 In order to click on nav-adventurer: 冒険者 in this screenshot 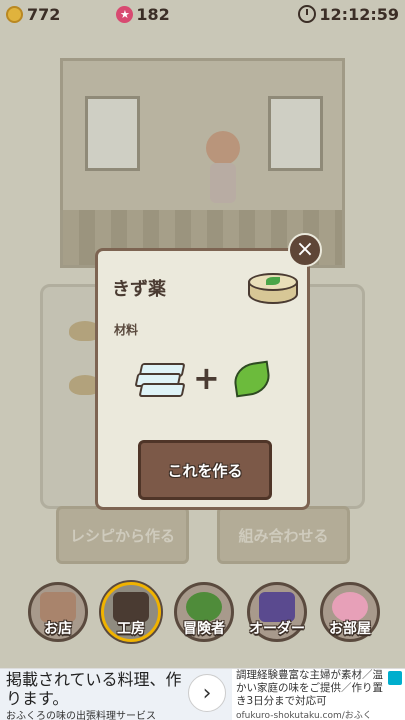, I will do `click(204, 614)`.